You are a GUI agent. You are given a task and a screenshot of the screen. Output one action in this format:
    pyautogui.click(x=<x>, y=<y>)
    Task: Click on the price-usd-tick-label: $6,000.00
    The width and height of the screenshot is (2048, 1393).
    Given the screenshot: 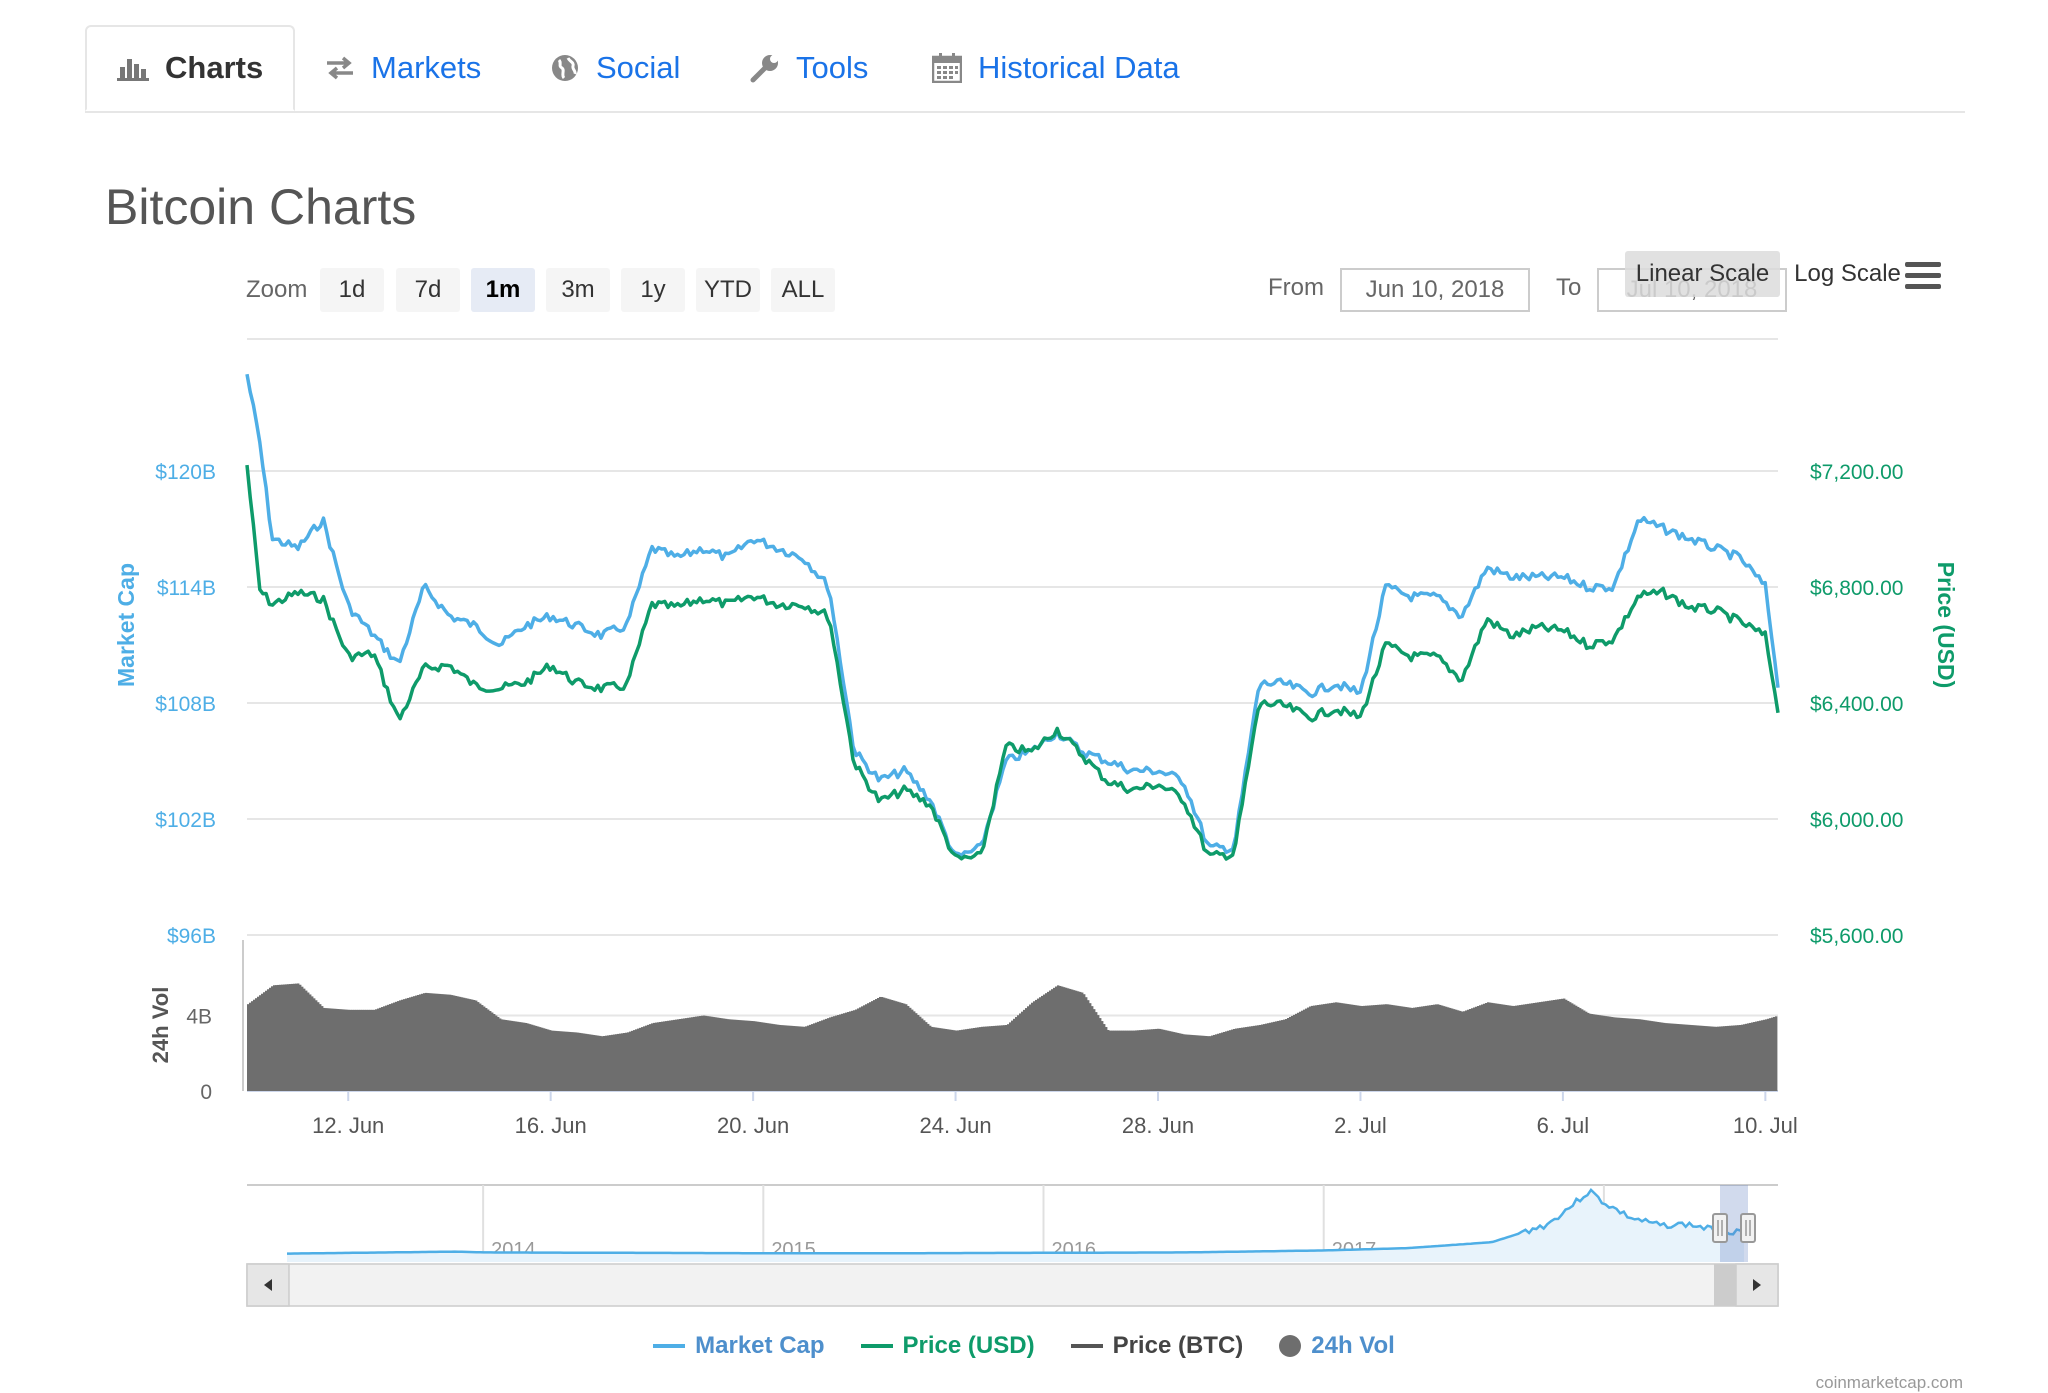 What is the action you would take?
    pyautogui.click(x=1856, y=820)
    